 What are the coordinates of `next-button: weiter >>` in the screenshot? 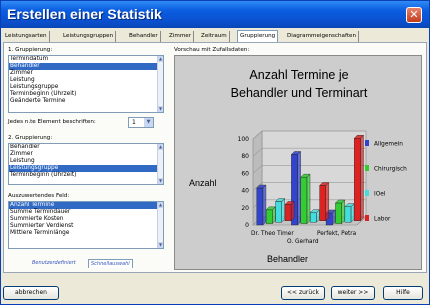 It's located at (353, 293).